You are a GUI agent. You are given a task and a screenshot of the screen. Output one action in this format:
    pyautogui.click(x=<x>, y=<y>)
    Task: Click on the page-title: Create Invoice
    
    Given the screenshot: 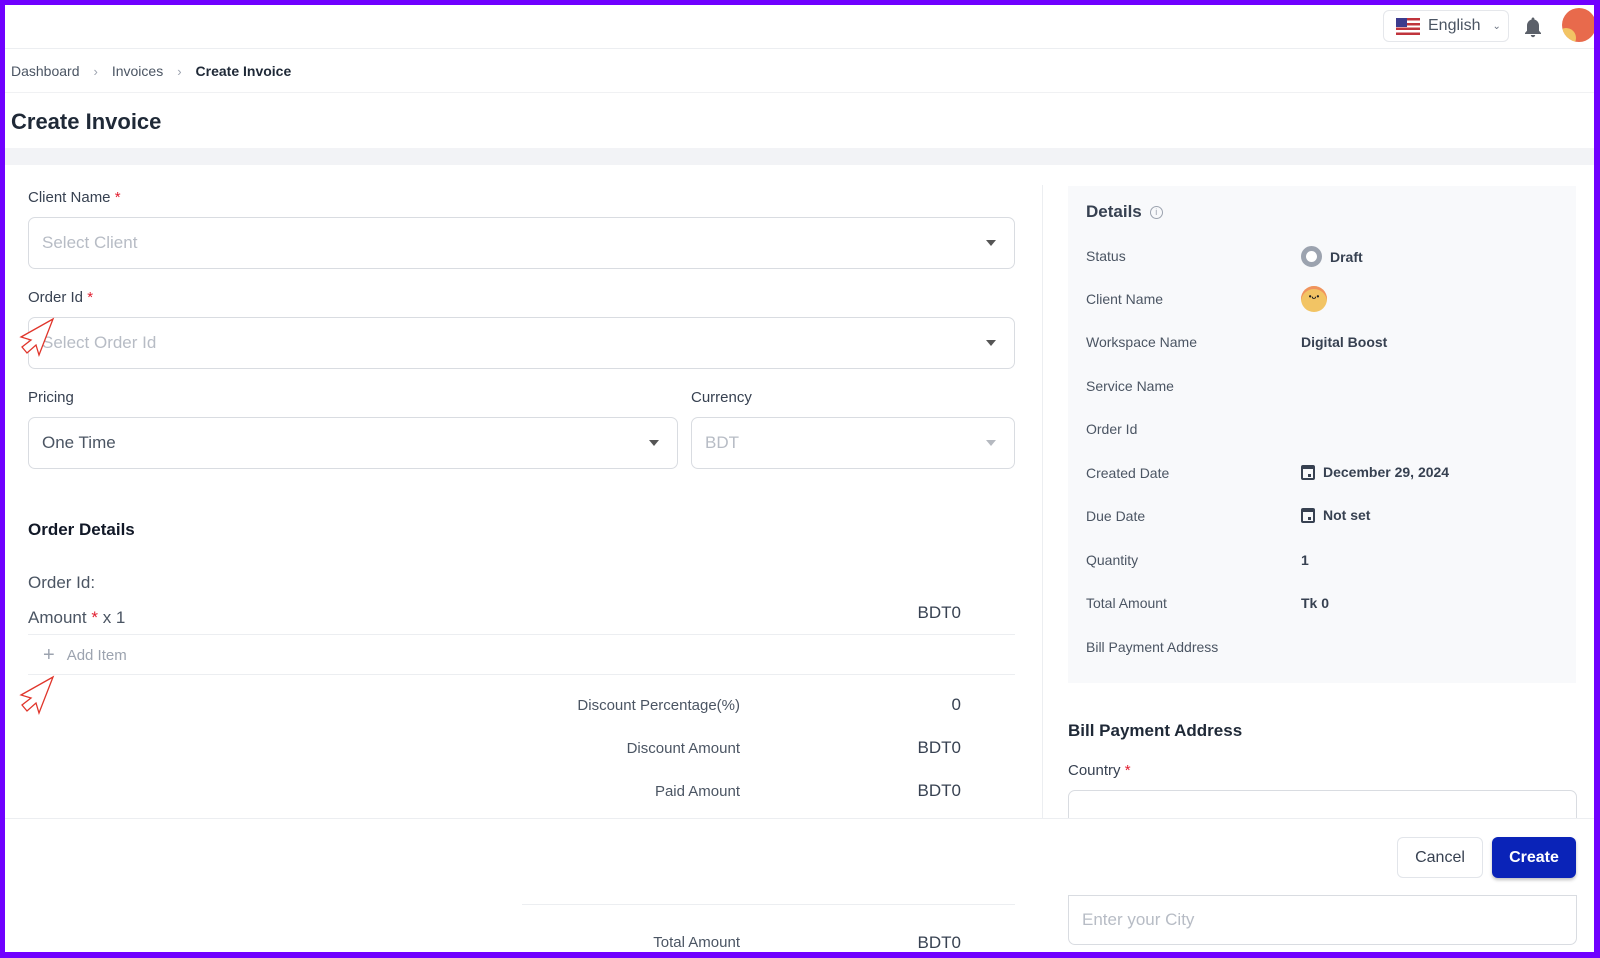 What is the action you would take?
    pyautogui.click(x=86, y=121)
    